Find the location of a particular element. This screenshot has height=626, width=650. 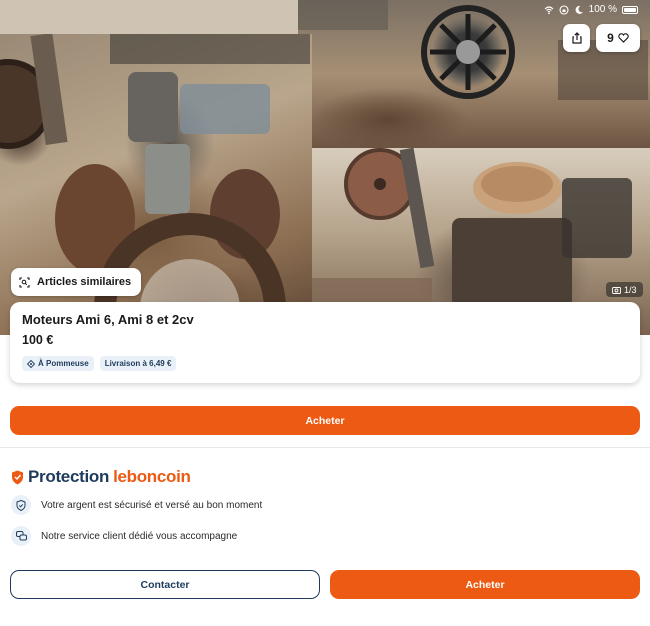

protection-heading: Protection leboncoin is located at coordinates (101, 477).